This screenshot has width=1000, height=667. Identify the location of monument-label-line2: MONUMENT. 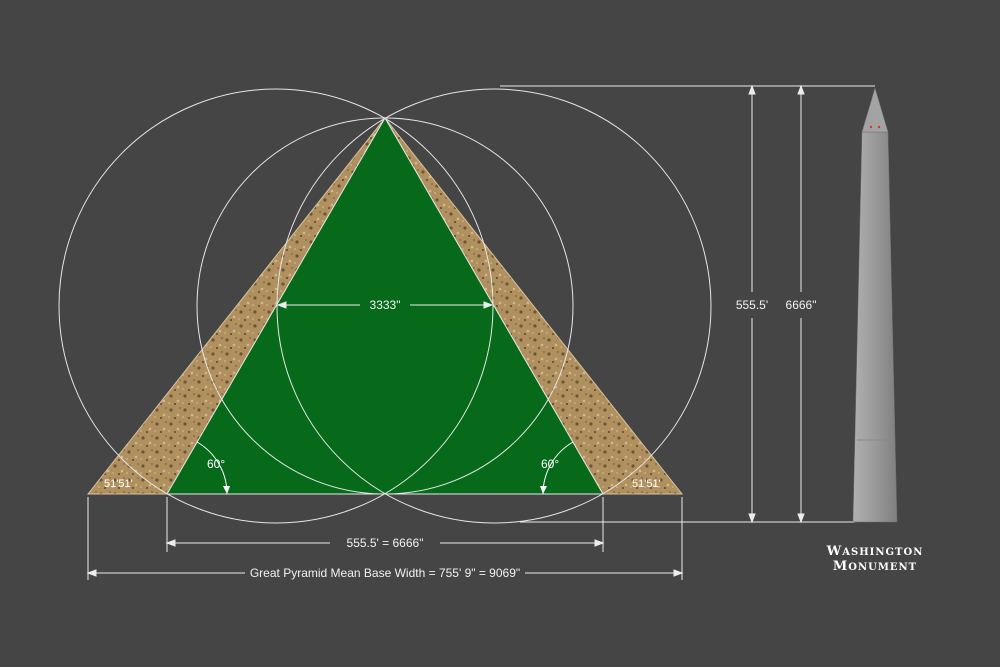
(875, 566).